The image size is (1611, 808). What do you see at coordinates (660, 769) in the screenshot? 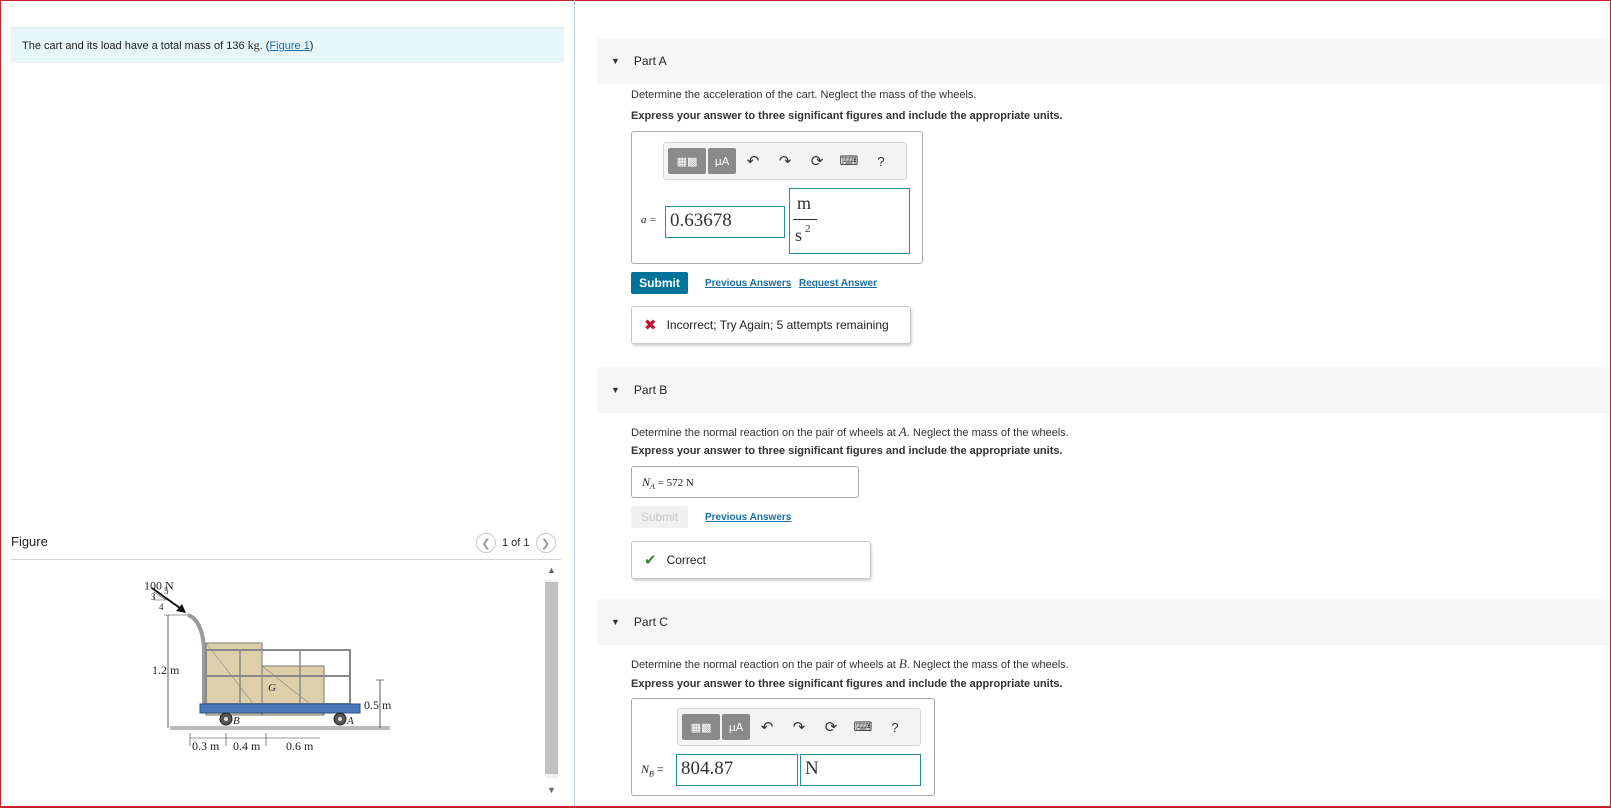
I see `part-c-equals: =` at bounding box center [660, 769].